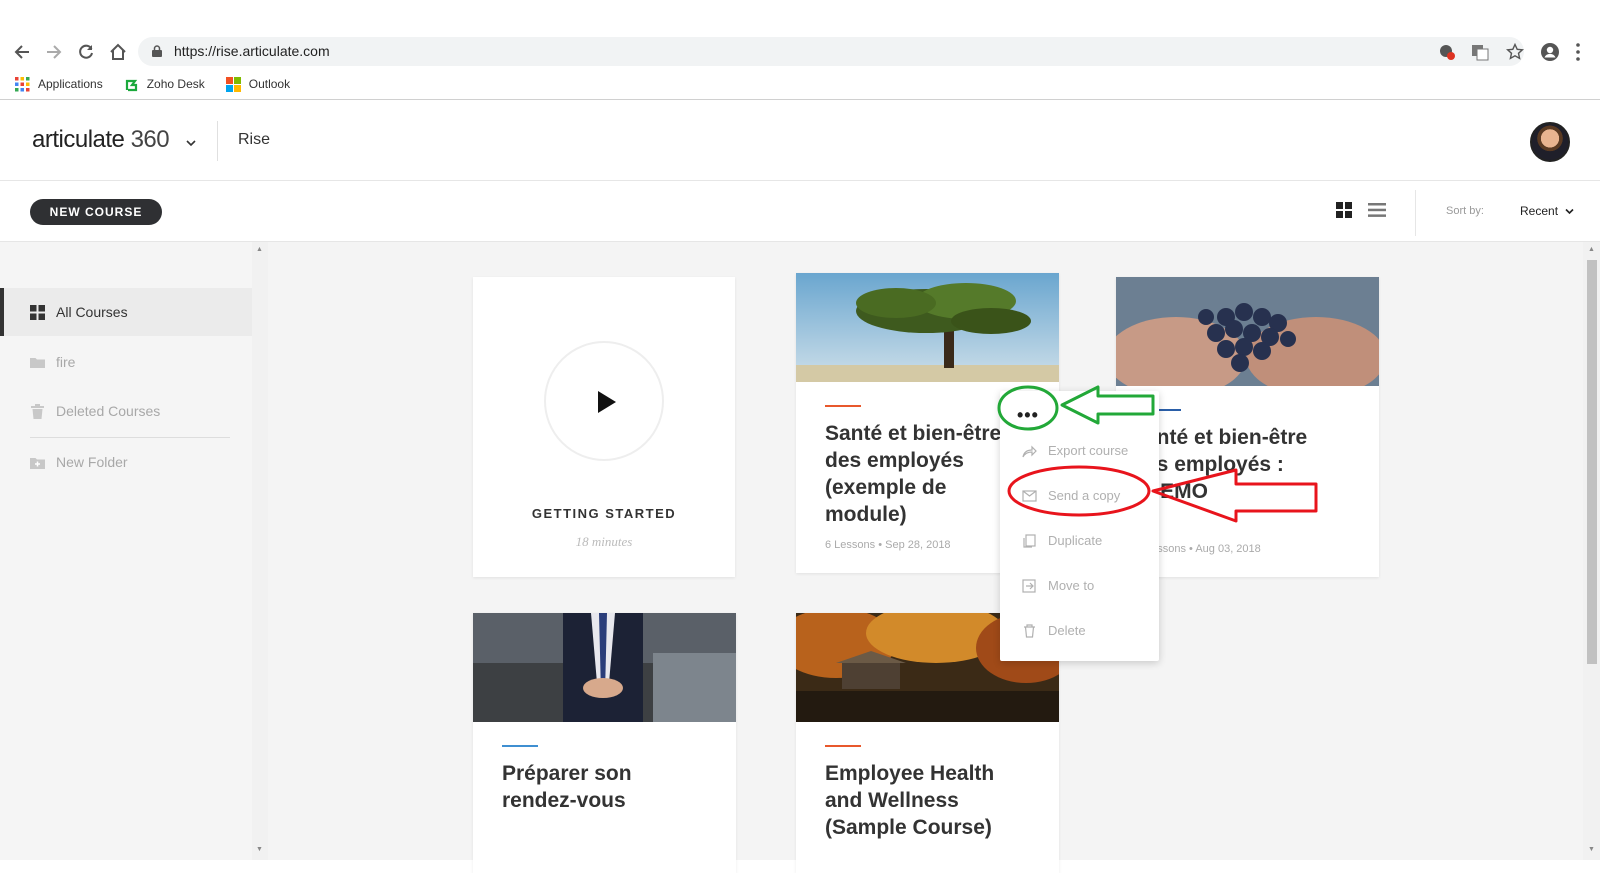 Image resolution: width=1600 pixels, height=873 pixels. Describe the element at coordinates (118, 52) in the screenshot. I see `home-icon` at that location.